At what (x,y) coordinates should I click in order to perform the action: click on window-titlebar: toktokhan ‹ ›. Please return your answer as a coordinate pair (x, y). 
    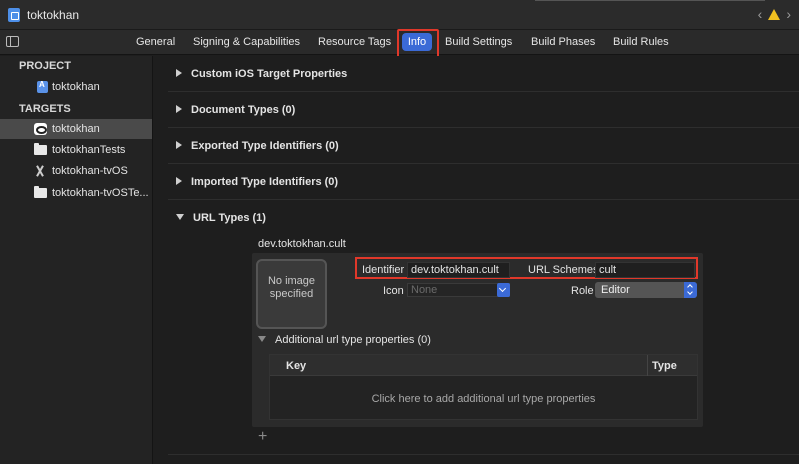
    Looking at the image, I should click on (399, 15).